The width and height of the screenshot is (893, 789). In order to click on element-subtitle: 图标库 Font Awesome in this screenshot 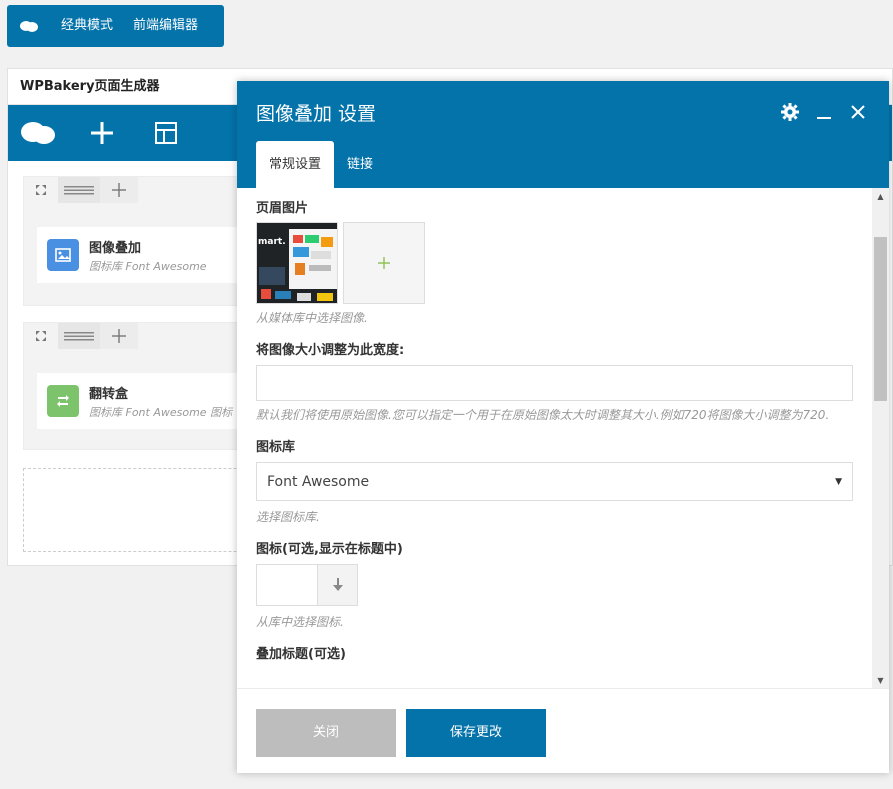, I will do `click(148, 266)`.